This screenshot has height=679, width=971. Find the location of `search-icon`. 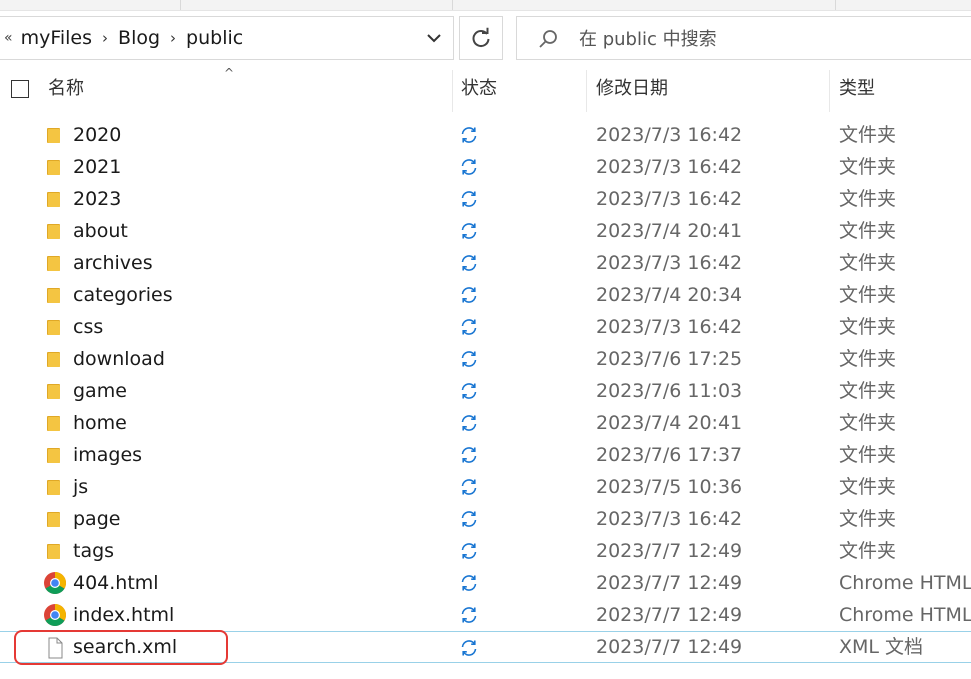

search-icon is located at coordinates (548, 39).